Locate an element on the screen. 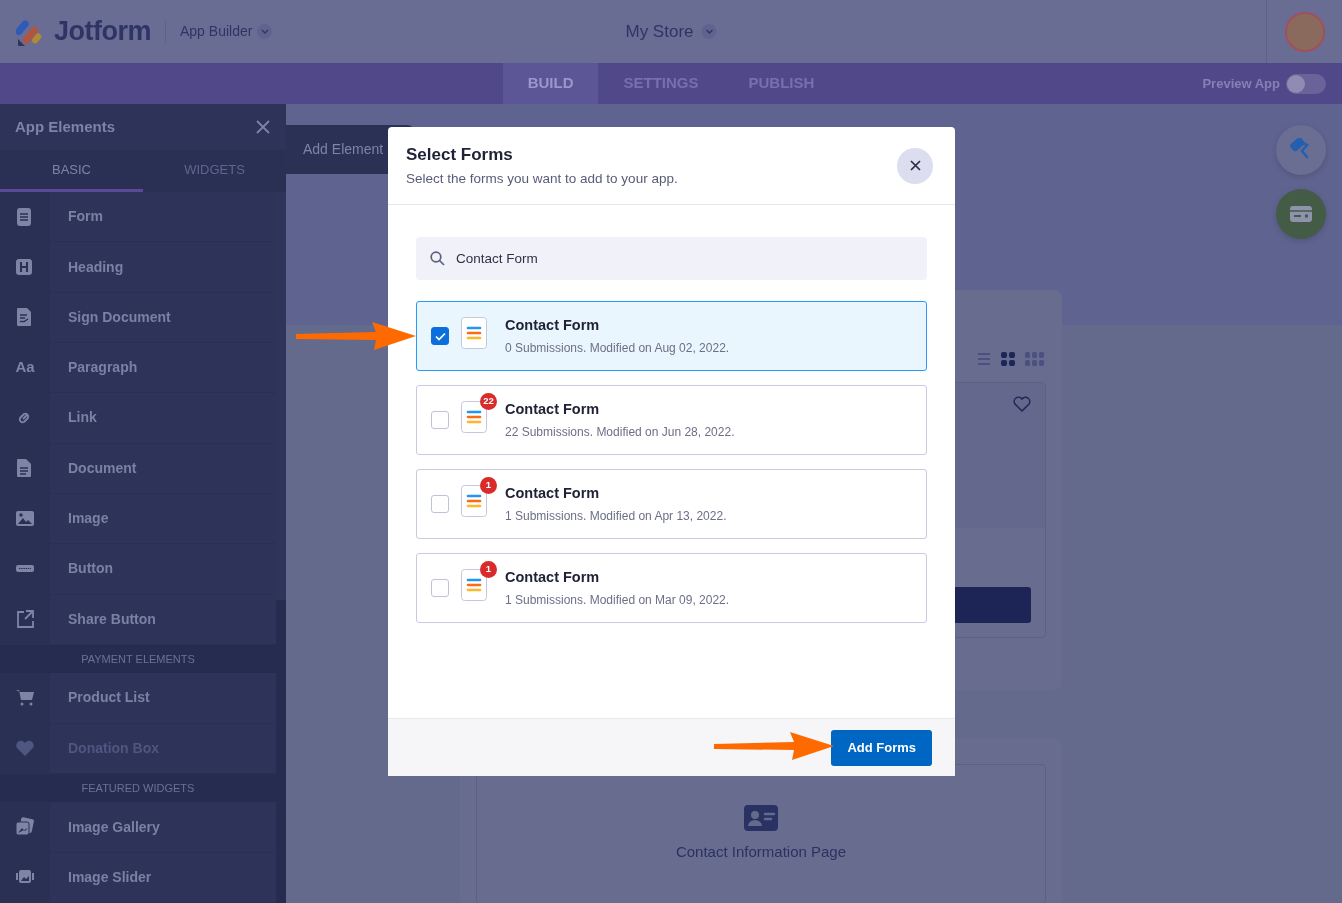  element-label: Paragraph is located at coordinates (102, 368).